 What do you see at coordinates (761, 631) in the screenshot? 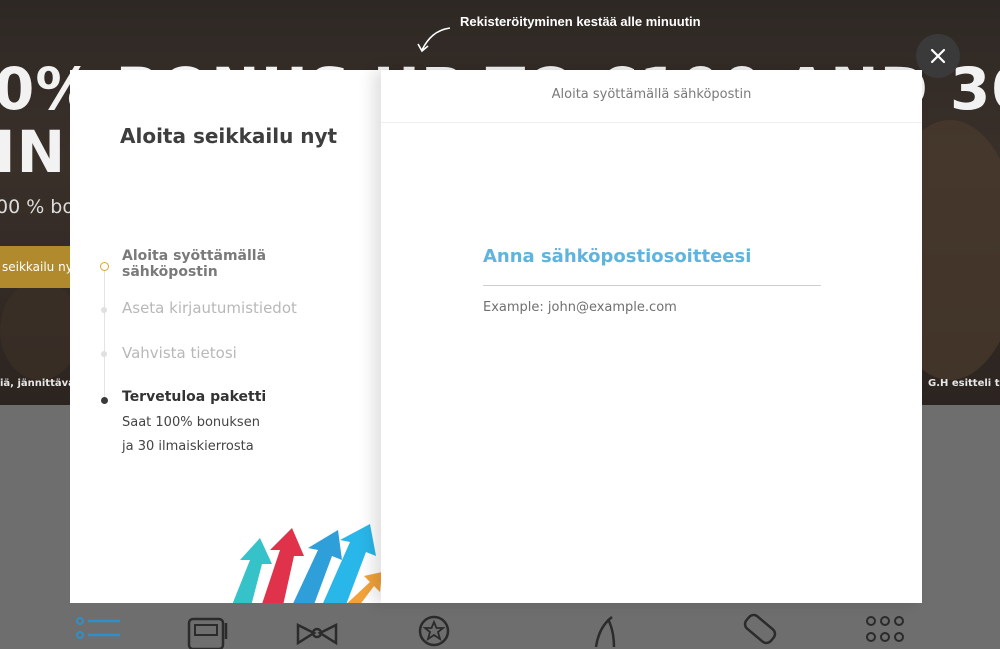
I see `ticket-icon` at bounding box center [761, 631].